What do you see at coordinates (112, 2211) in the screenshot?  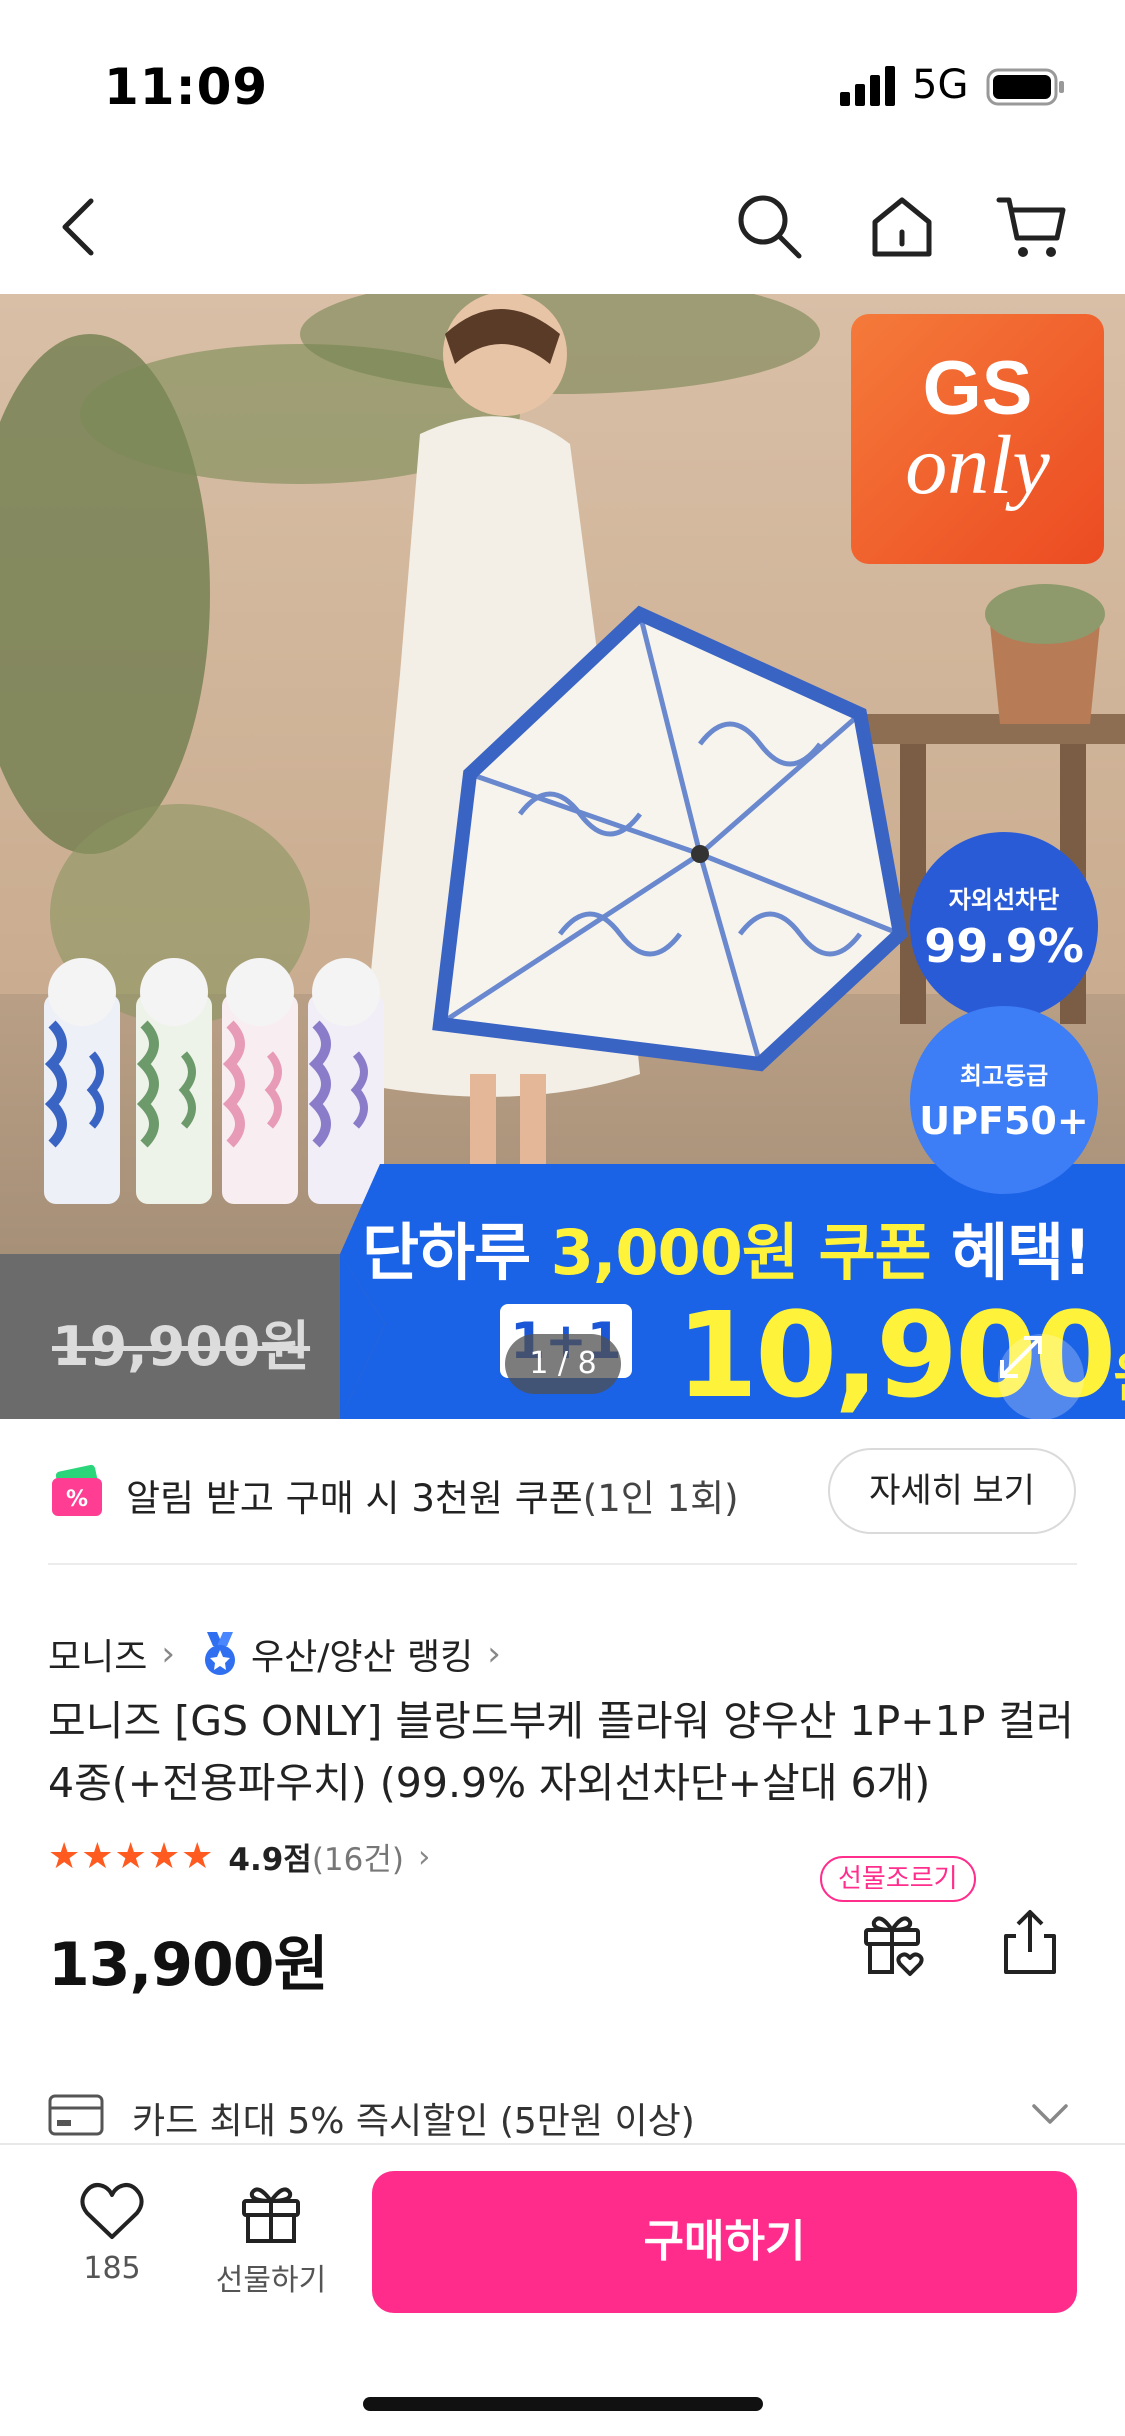 I see `heart-icon` at bounding box center [112, 2211].